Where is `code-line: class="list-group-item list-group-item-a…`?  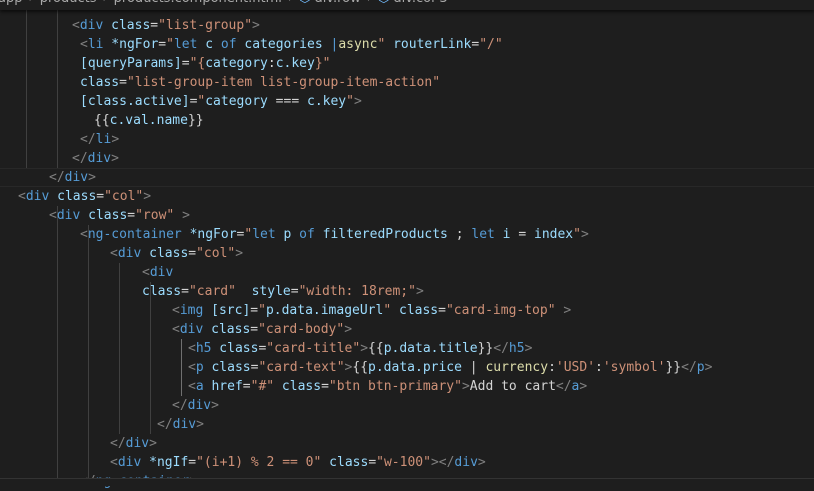 code-line: class="list-group-item list-group-item-a… is located at coordinates (260, 82).